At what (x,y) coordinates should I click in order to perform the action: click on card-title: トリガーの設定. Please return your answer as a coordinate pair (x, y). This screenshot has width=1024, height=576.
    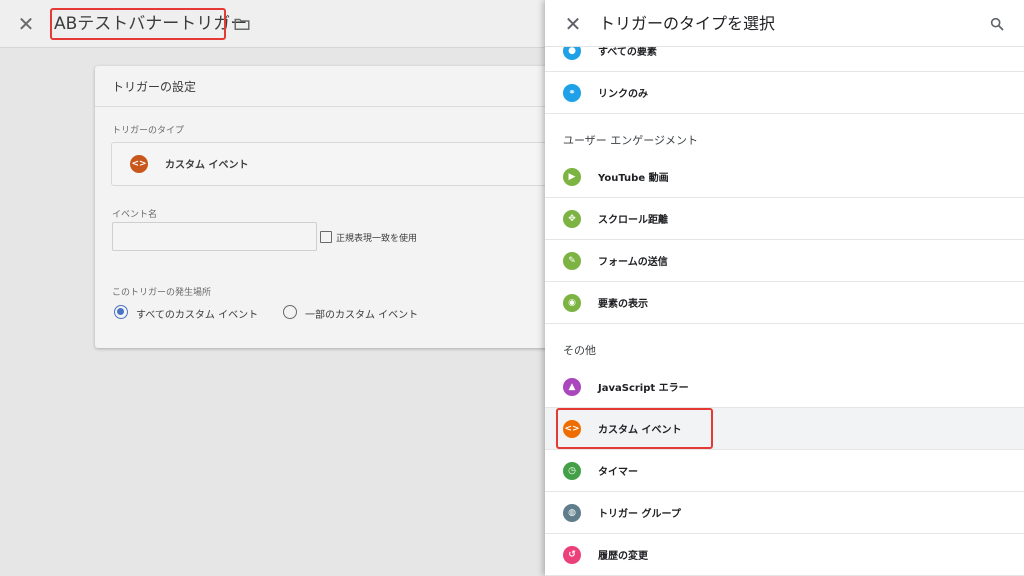
    Looking at the image, I should click on (154, 87).